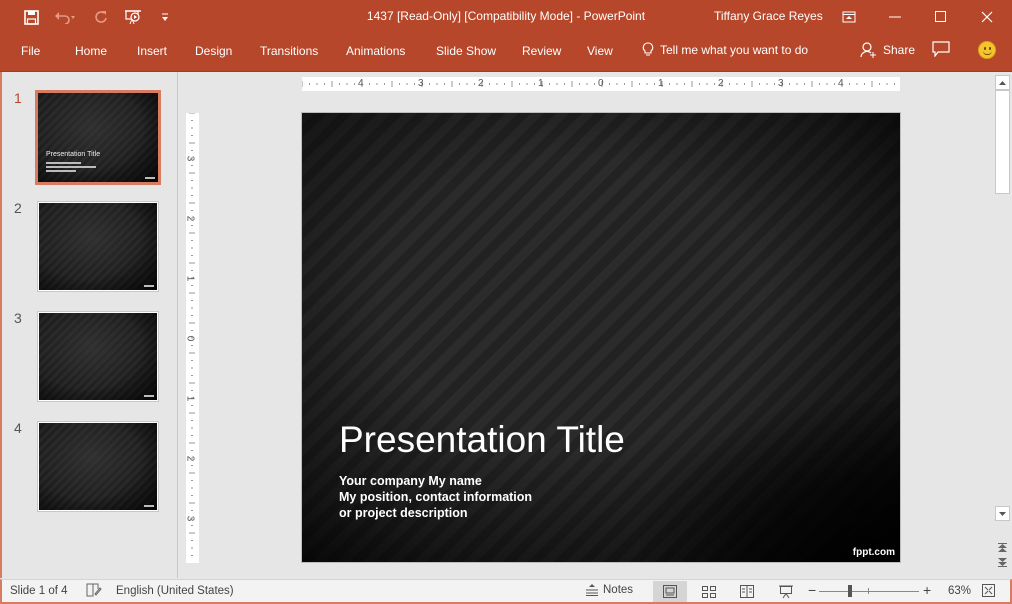 This screenshot has width=1012, height=604. I want to click on tell-me-text: Tell me what you want to do, so click(734, 50).